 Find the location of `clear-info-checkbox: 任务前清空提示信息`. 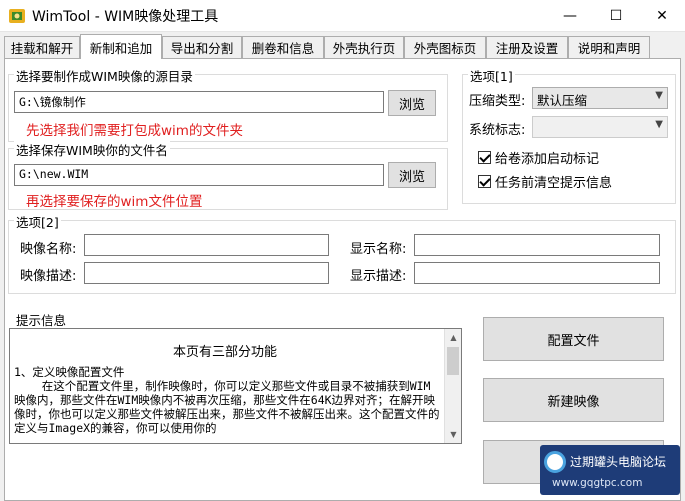

clear-info-checkbox: 任务前清空提示信息 is located at coordinates (545, 181).